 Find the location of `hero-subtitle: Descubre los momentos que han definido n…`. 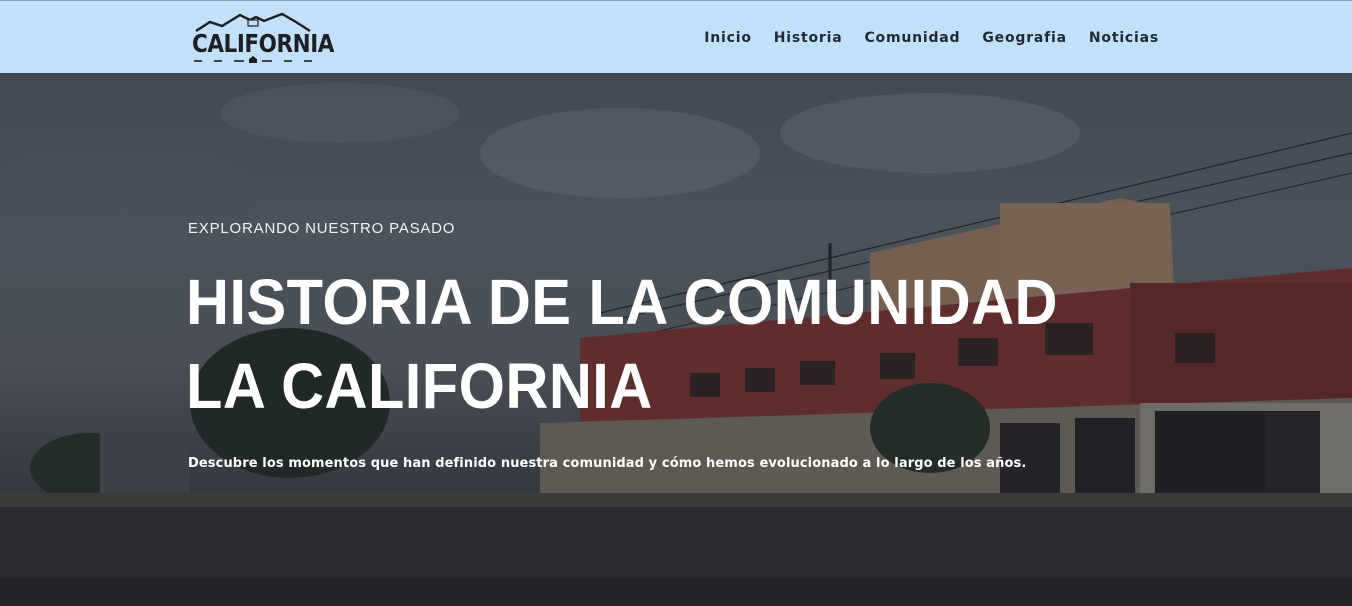

hero-subtitle: Descubre los momentos que han definido n… is located at coordinates (607, 463).